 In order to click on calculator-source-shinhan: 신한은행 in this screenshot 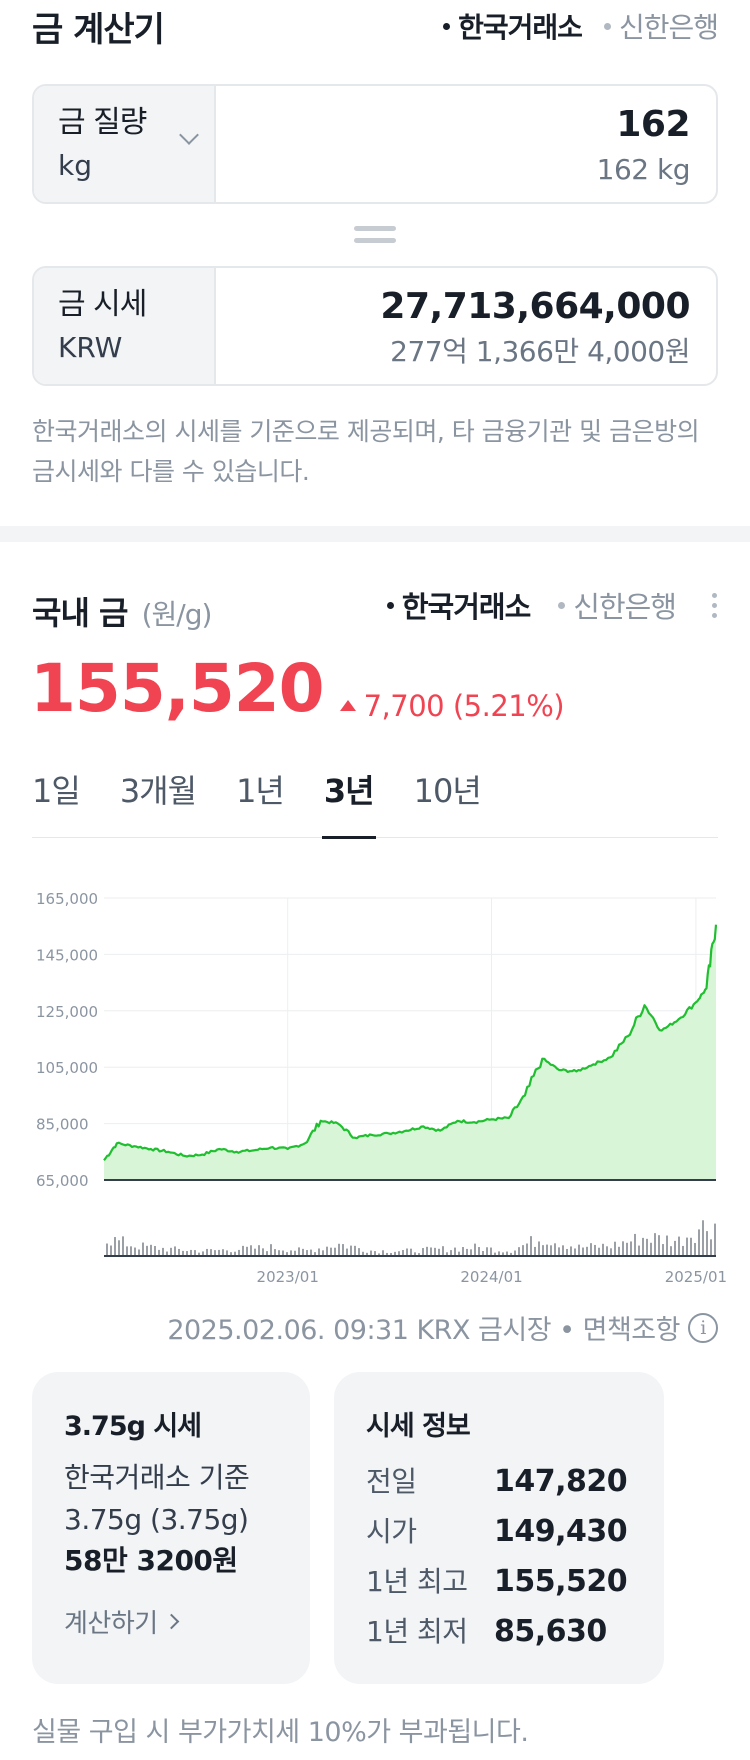, I will do `click(661, 26)`.